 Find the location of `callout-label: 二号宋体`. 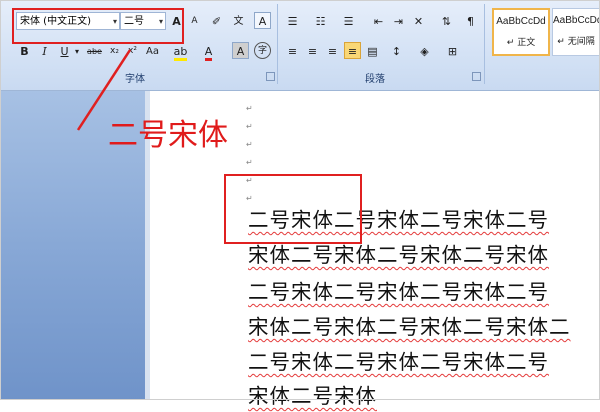

callout-label: 二号宋体 is located at coordinates (168, 135).